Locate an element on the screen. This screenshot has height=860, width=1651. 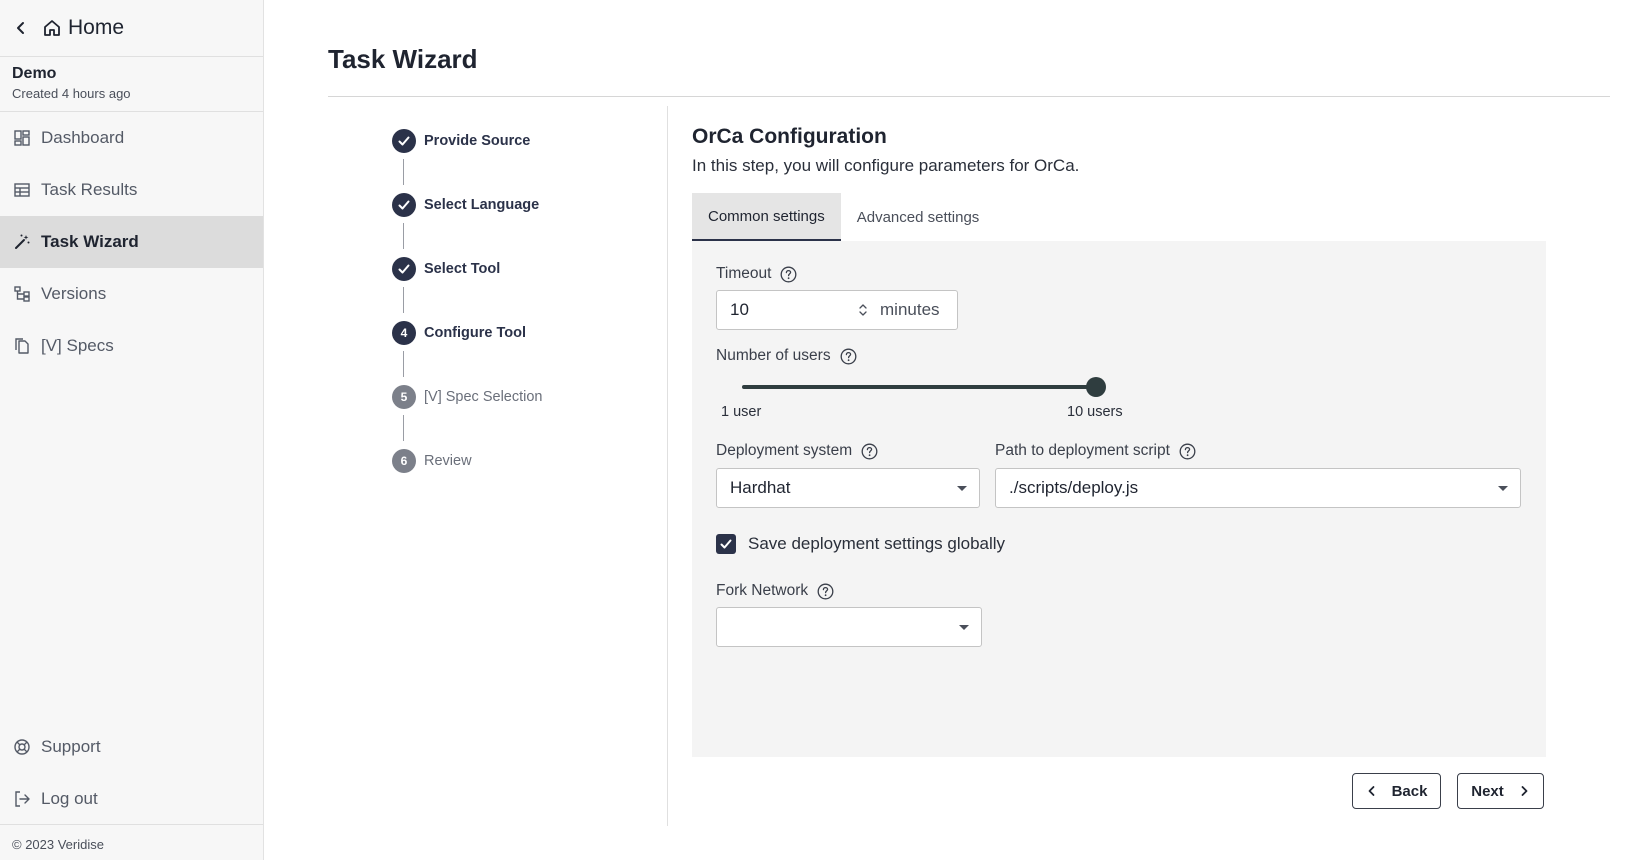
sidebar-item-dashboard: Dashboard is located at coordinates (131, 138).